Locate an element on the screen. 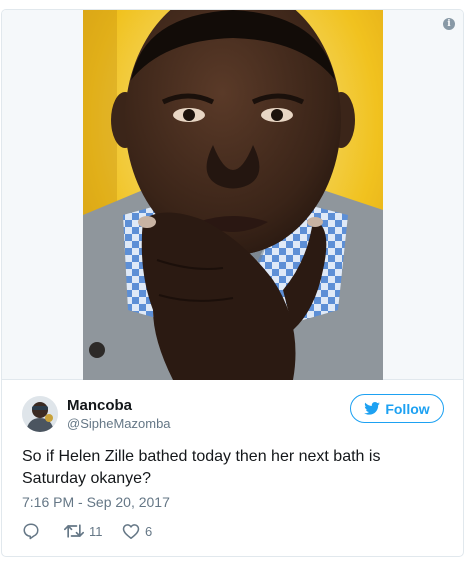 The height and width of the screenshot is (566, 465). follow-button: Follow is located at coordinates (397, 408).